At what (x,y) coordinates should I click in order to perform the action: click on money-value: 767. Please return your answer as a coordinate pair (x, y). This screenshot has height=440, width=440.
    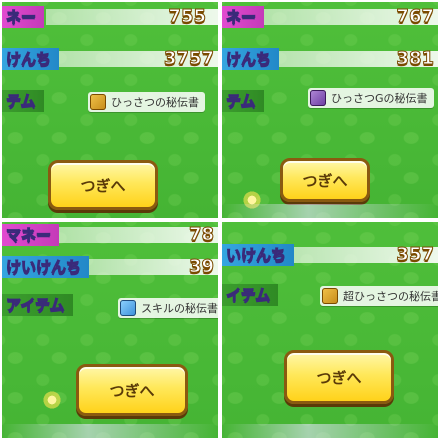
    Looking at the image, I should click on (415, 17).